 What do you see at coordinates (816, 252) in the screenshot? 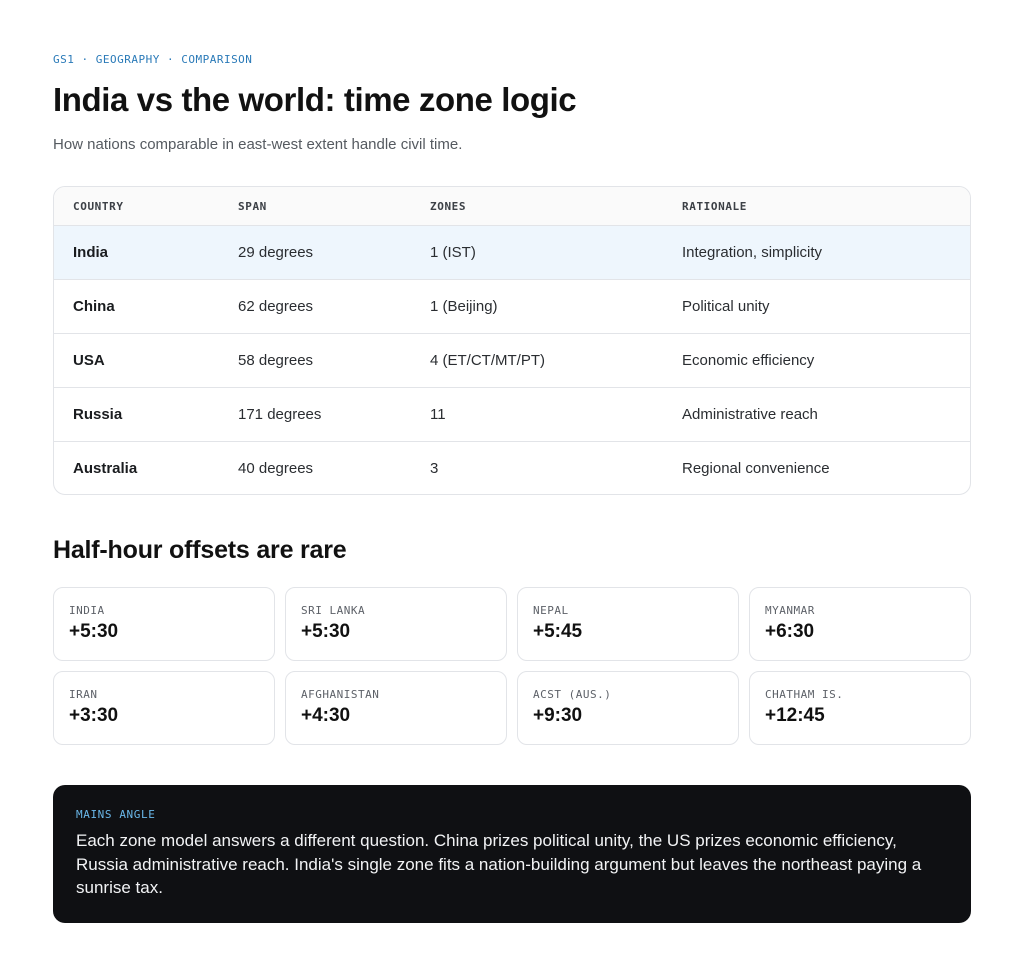
I see `cell-rationale: Integration, simplicity` at bounding box center [816, 252].